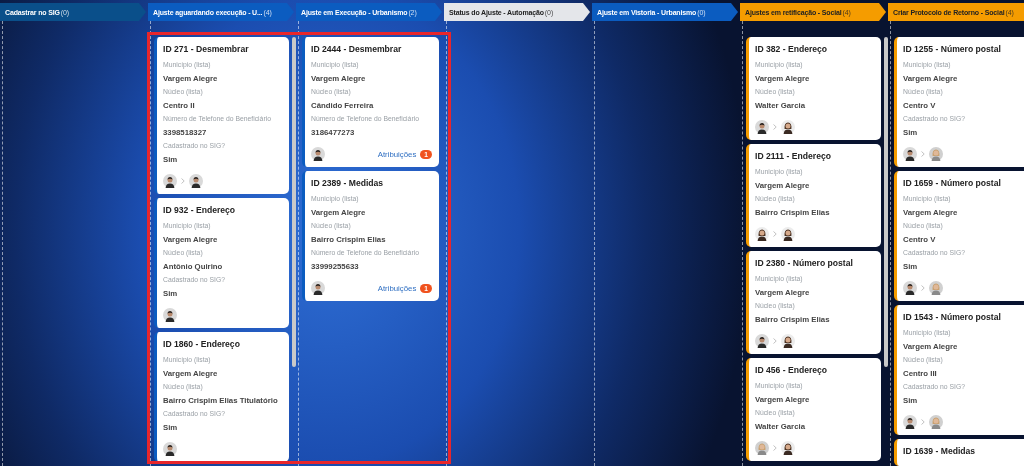 Image resolution: width=1024 pixels, height=466 pixels. Describe the element at coordinates (952, 49) in the screenshot. I see `card-title: ID 1255 - Número postal` at that location.